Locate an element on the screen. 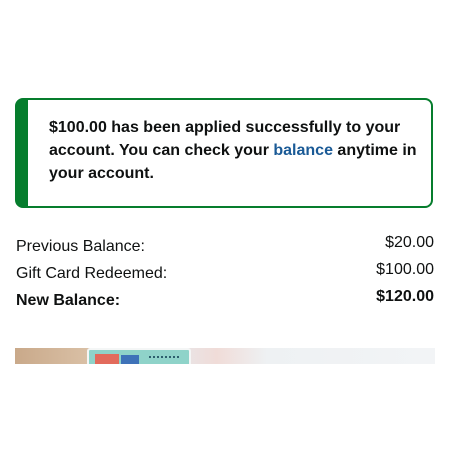  gift-card-art-blue is located at coordinates (130, 359).